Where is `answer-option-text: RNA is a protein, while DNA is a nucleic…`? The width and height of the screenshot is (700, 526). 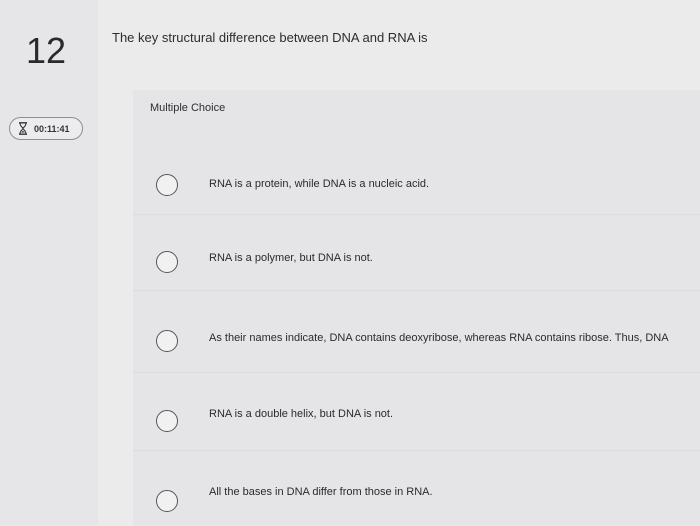 answer-option-text: RNA is a protein, while DNA is a nucleic… is located at coordinates (319, 184).